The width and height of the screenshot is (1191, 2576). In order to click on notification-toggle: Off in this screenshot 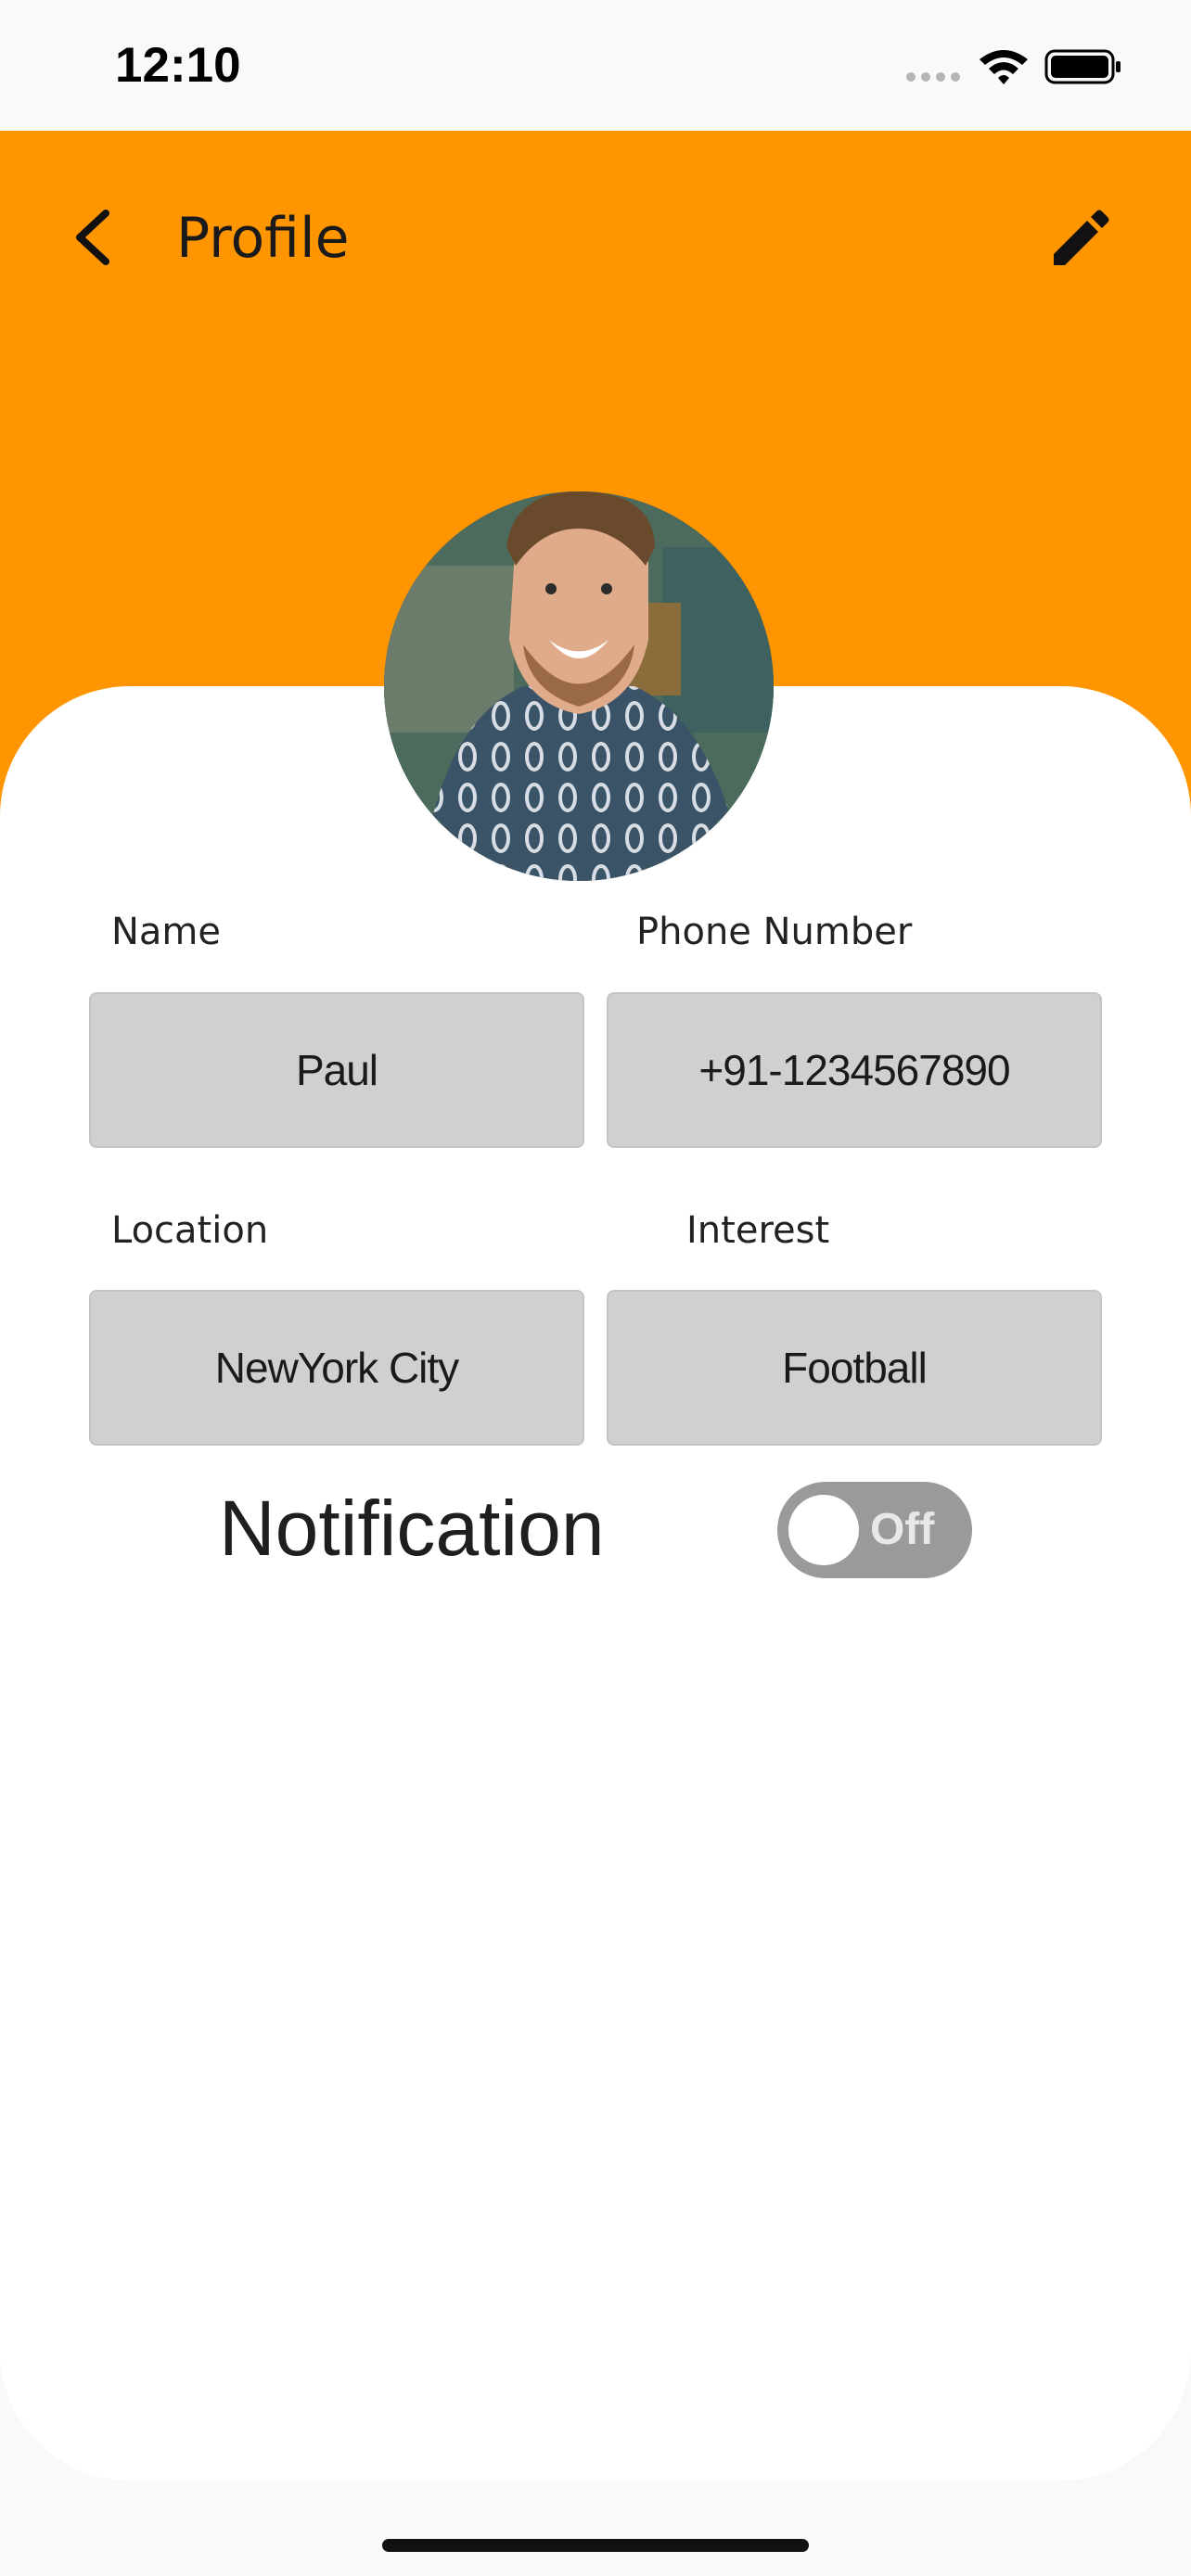, I will do `click(874, 1530)`.